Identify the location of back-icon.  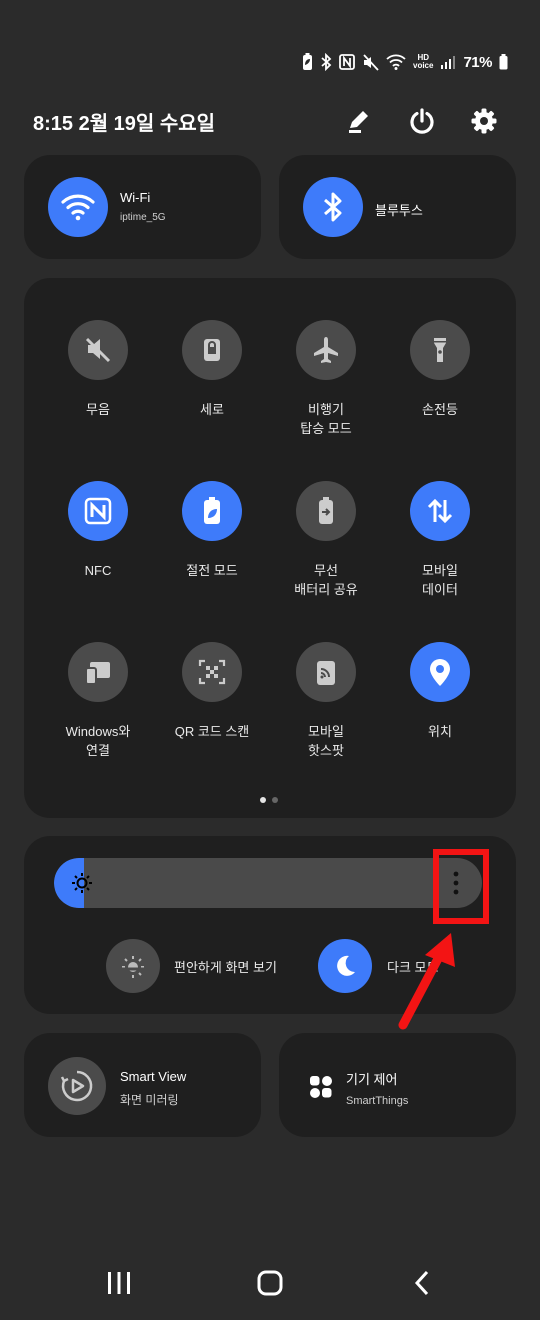
(421, 1283).